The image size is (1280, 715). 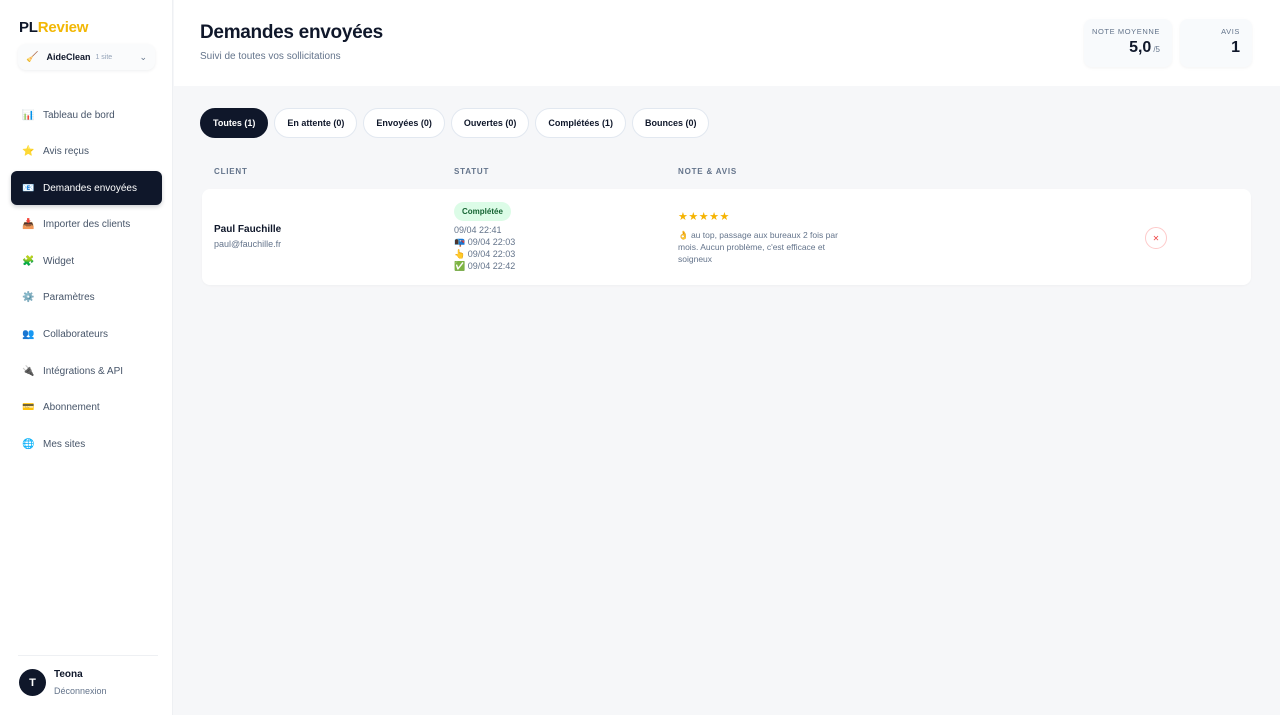 What do you see at coordinates (28, 335) in the screenshot?
I see `users-icon: 👥` at bounding box center [28, 335].